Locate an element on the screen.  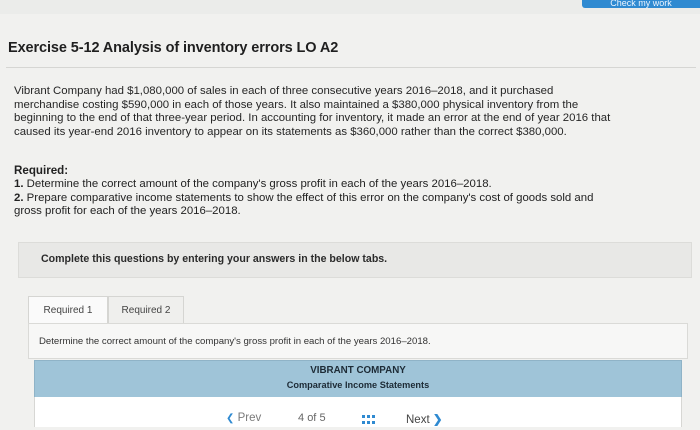
statement-title: Comparative Income Statements is located at coordinates (358, 385).